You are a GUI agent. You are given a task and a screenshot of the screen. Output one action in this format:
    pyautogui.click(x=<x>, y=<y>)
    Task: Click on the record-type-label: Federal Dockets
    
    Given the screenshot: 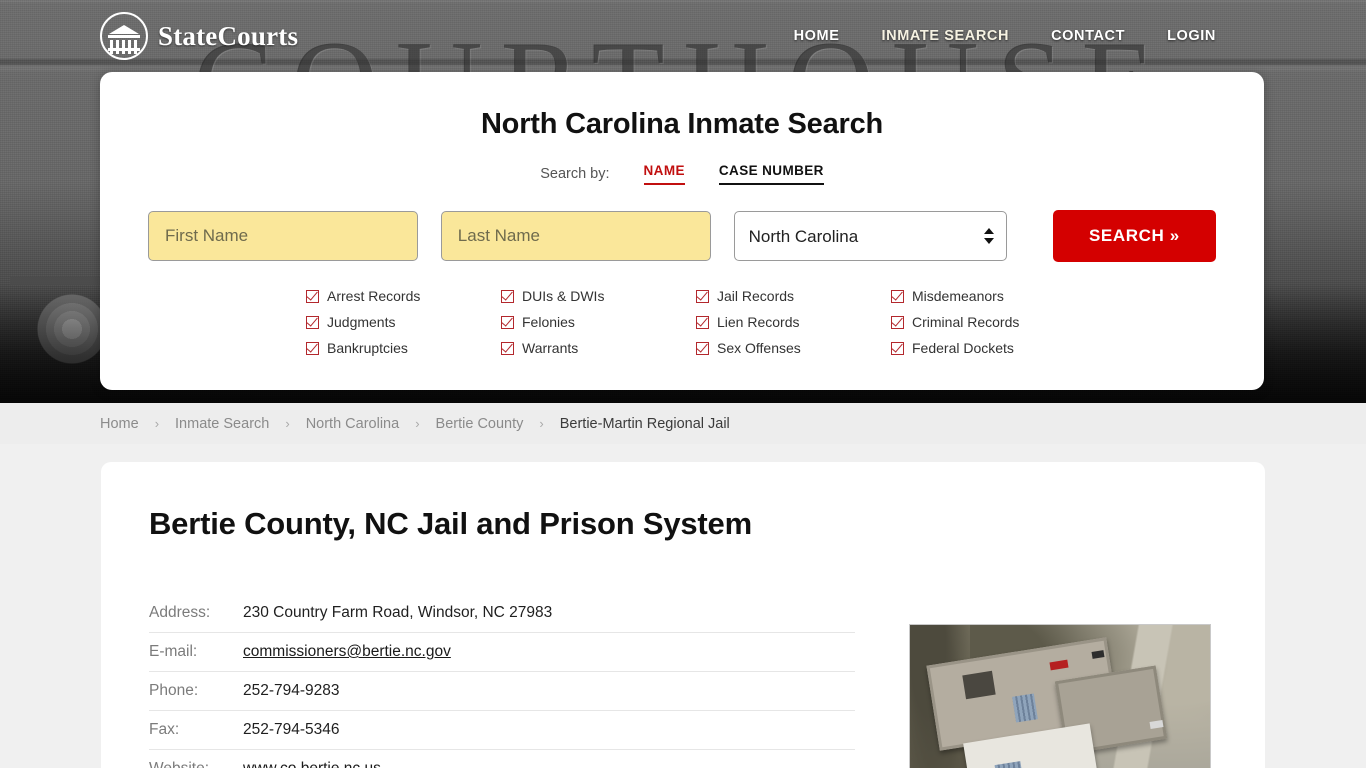 What is the action you would take?
    pyautogui.click(x=963, y=348)
    